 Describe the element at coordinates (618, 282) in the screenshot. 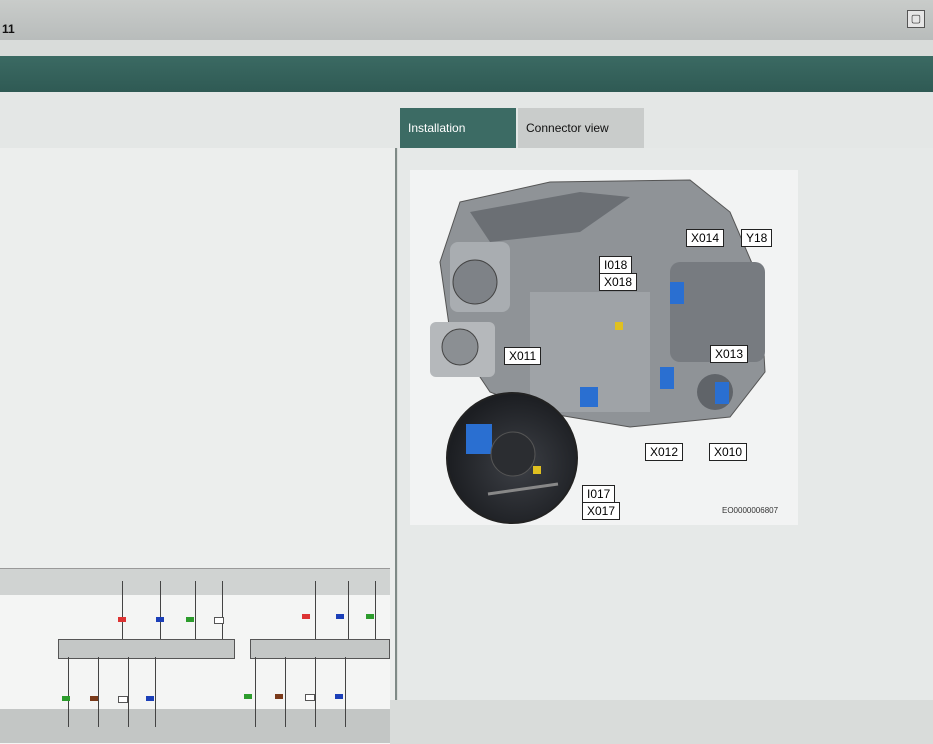

I see `callout-label: X018` at that location.